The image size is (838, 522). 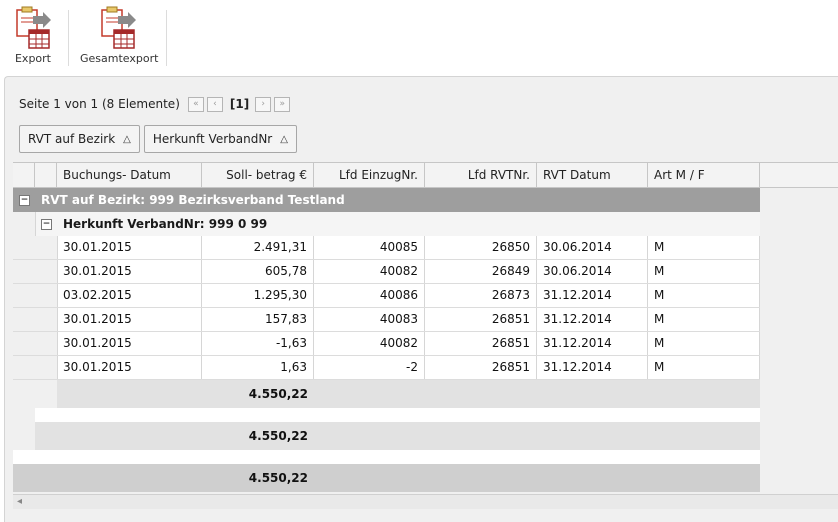 I want to click on cell-einzug: 40086, so click(x=369, y=295).